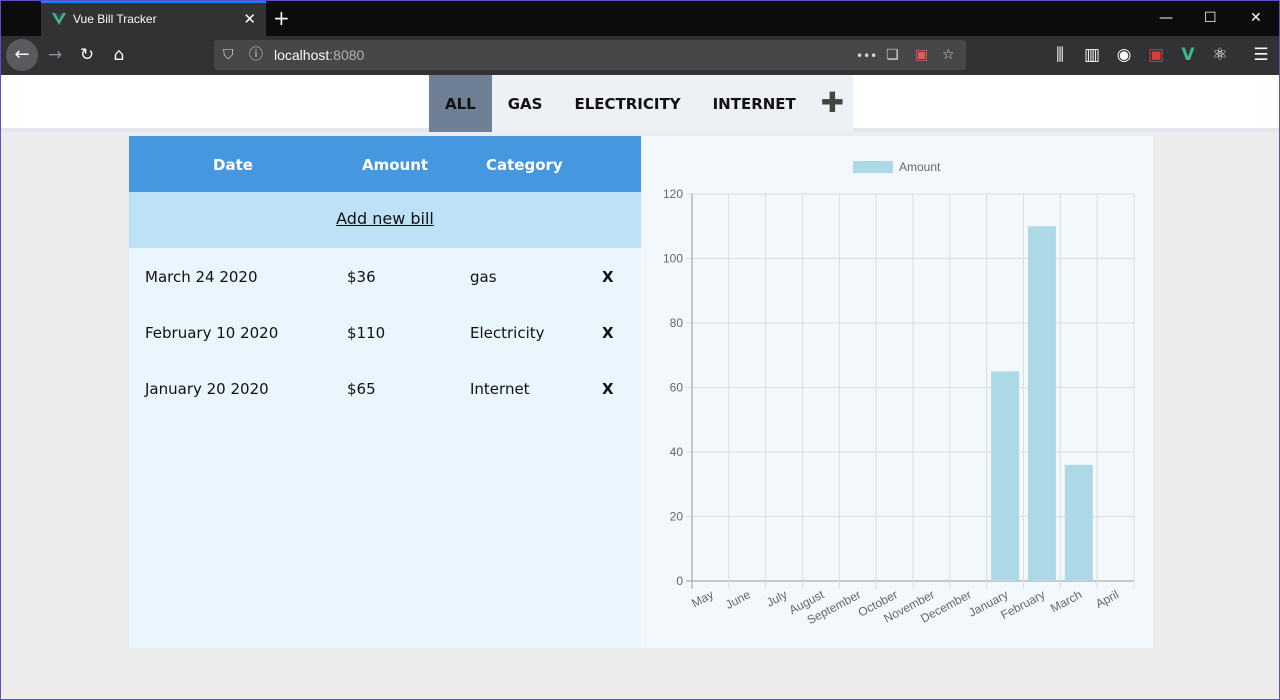 The height and width of the screenshot is (700, 1280). What do you see at coordinates (673, 194) in the screenshot?
I see `y-tick-label: 120` at bounding box center [673, 194].